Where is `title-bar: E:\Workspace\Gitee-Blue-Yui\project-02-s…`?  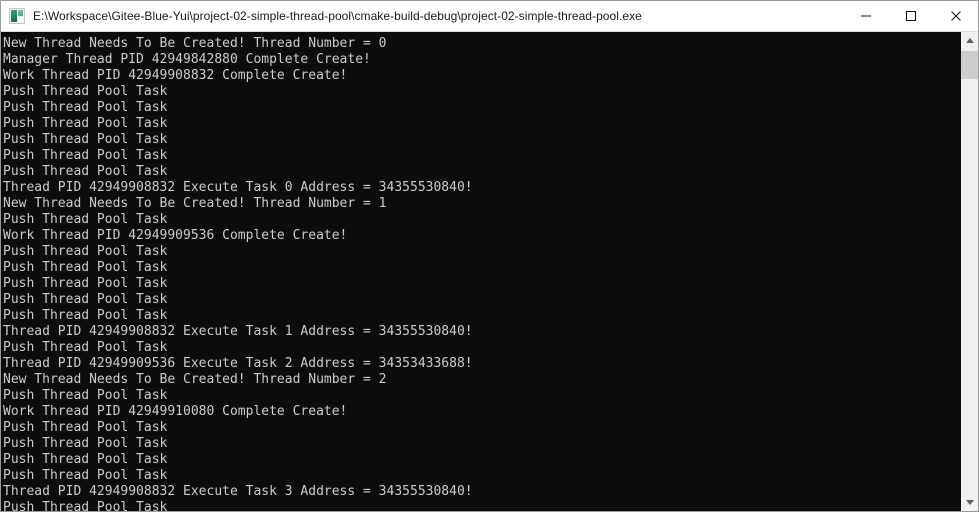 title-bar: E:\Workspace\Gitee-Blue-Yui\project-02-s… is located at coordinates (489, 16).